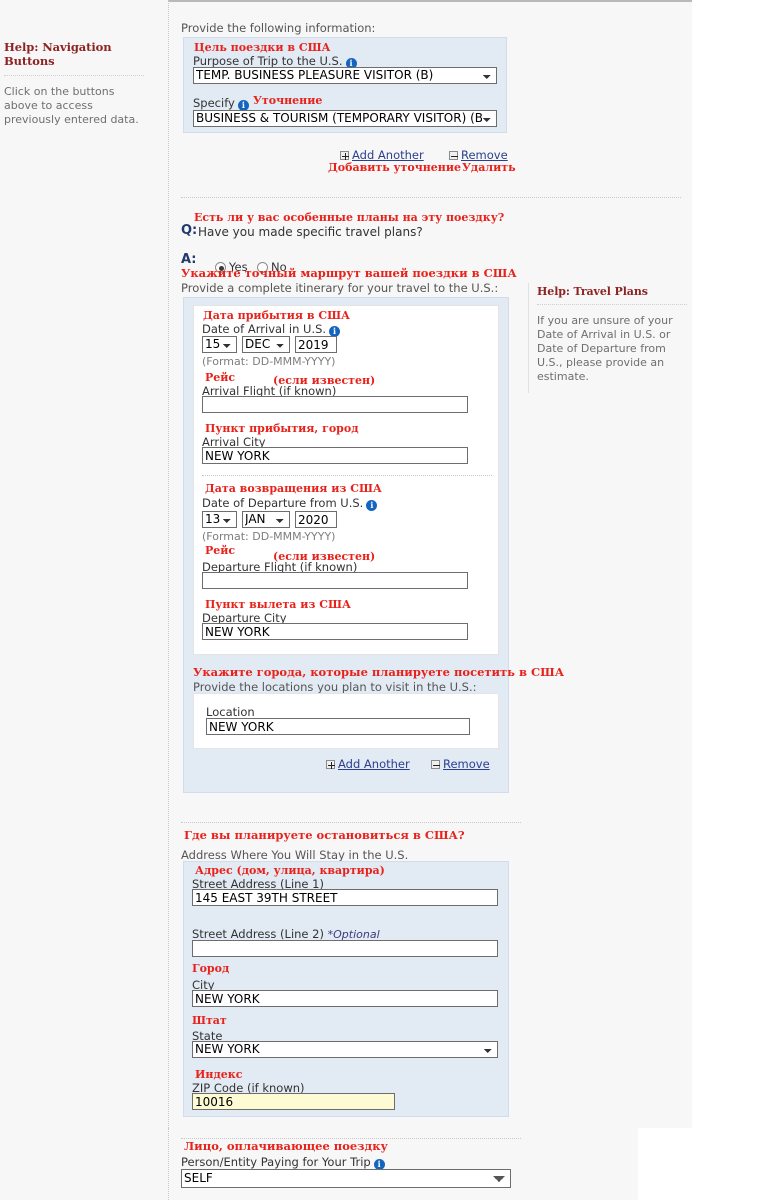  Describe the element at coordinates (288, 1146) in the screenshot. I see `payer-heading-ru: Лицо, оплачивающее поездку` at that location.